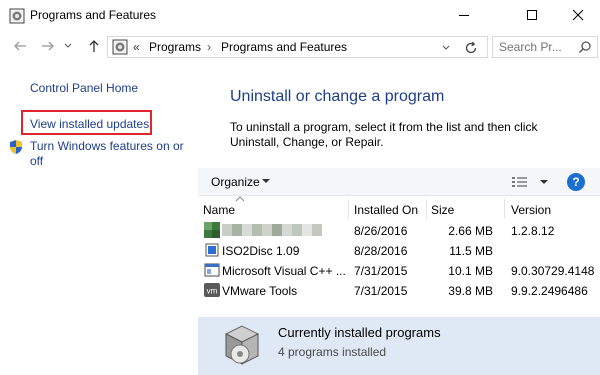 The height and width of the screenshot is (375, 600). I want to click on svg-text: vm, so click(212, 291).